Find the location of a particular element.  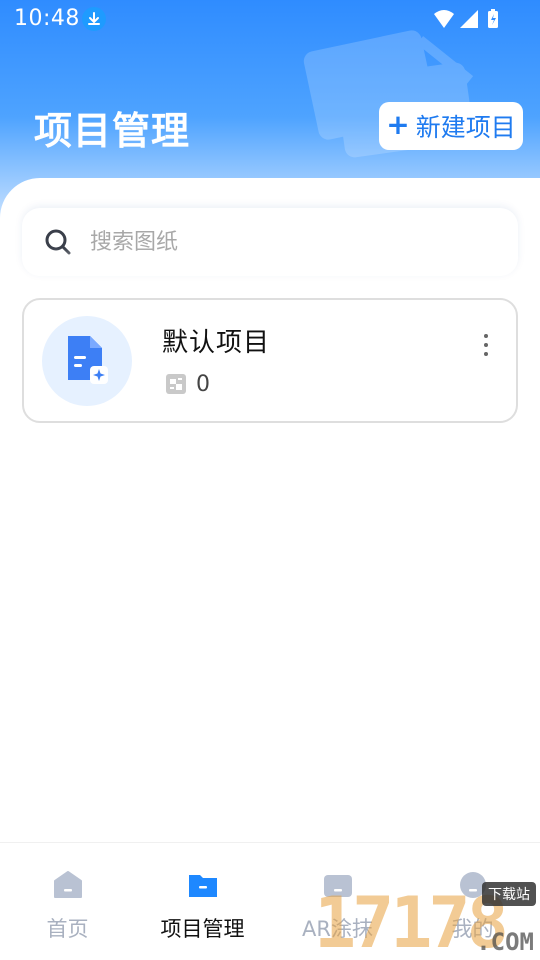

folder-icon is located at coordinates (202, 886).